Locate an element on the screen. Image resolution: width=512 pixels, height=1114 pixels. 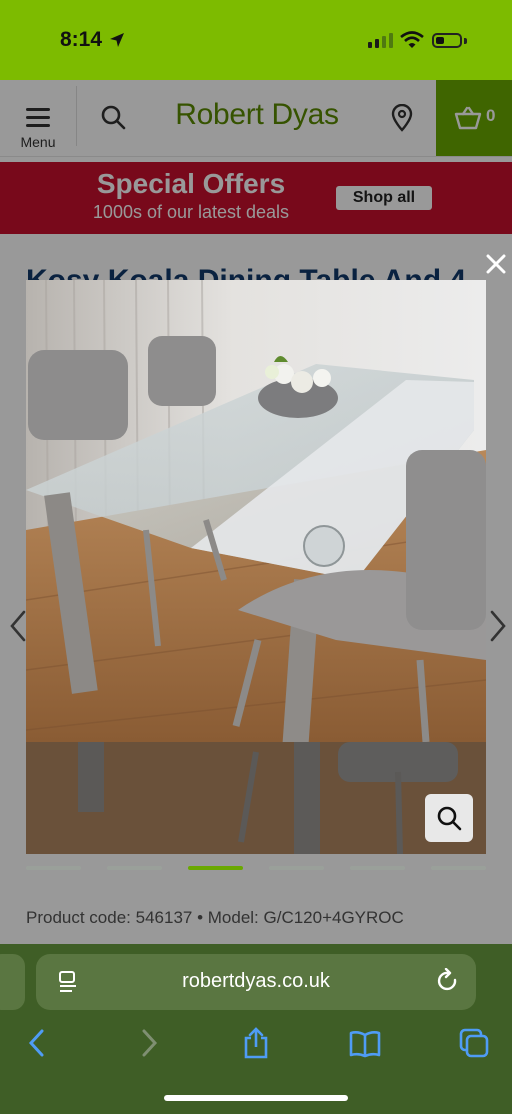
location-arrow-icon is located at coordinates (117, 40).